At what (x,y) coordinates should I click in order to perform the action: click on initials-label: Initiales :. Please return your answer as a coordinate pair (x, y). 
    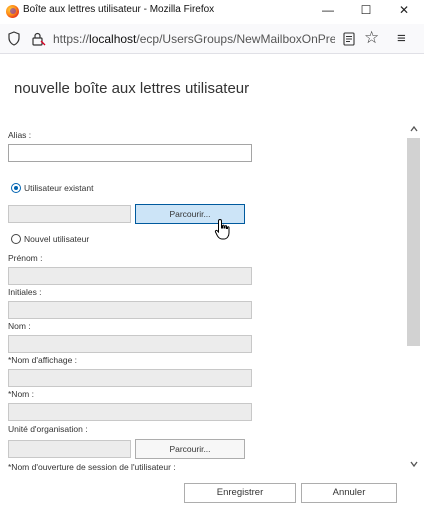
    Looking at the image, I should click on (25, 292).